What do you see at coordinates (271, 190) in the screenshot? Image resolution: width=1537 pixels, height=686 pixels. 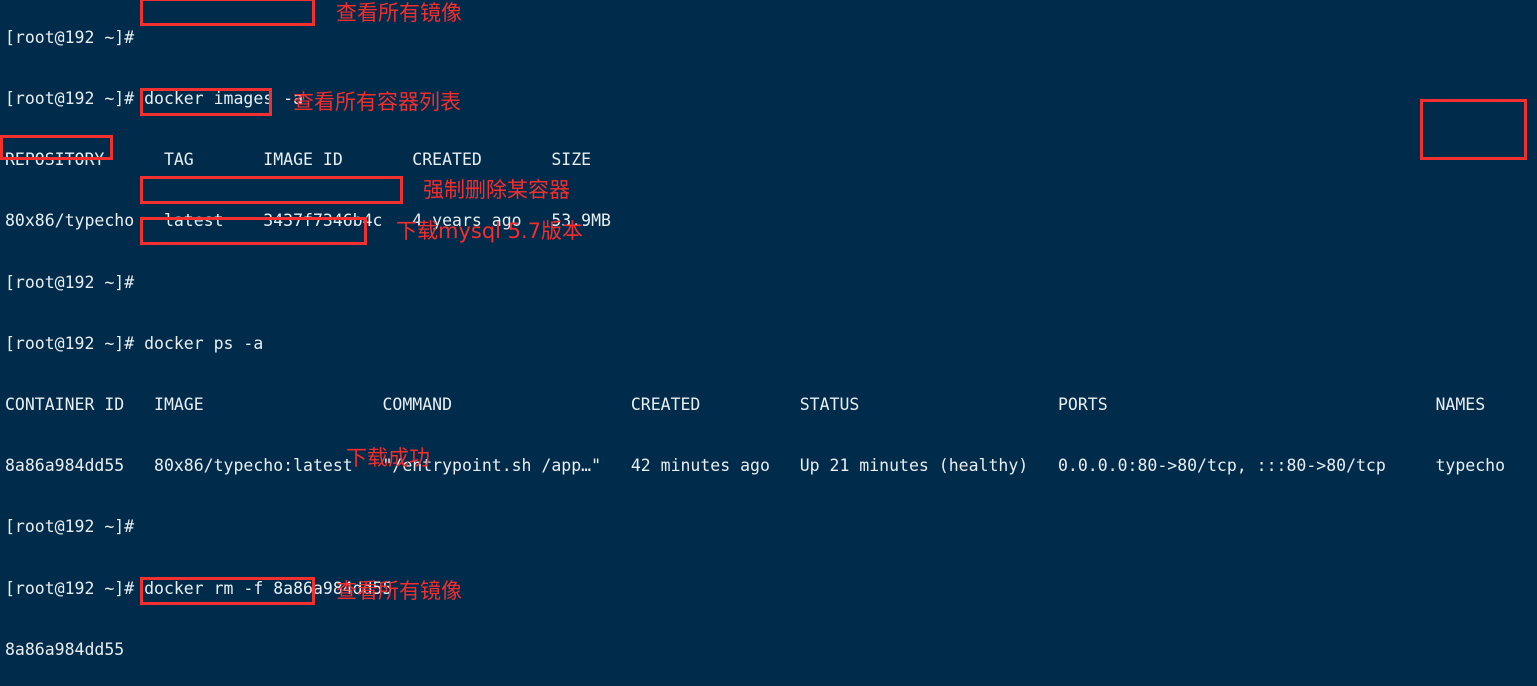 I see `highlight-box-docker-rm` at bounding box center [271, 190].